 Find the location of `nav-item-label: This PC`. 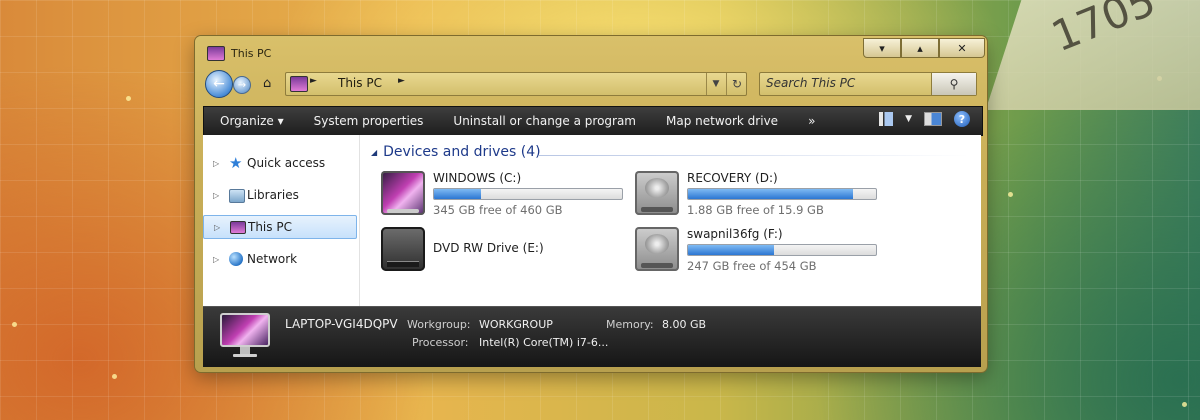

nav-item-label: This PC is located at coordinates (270, 227).